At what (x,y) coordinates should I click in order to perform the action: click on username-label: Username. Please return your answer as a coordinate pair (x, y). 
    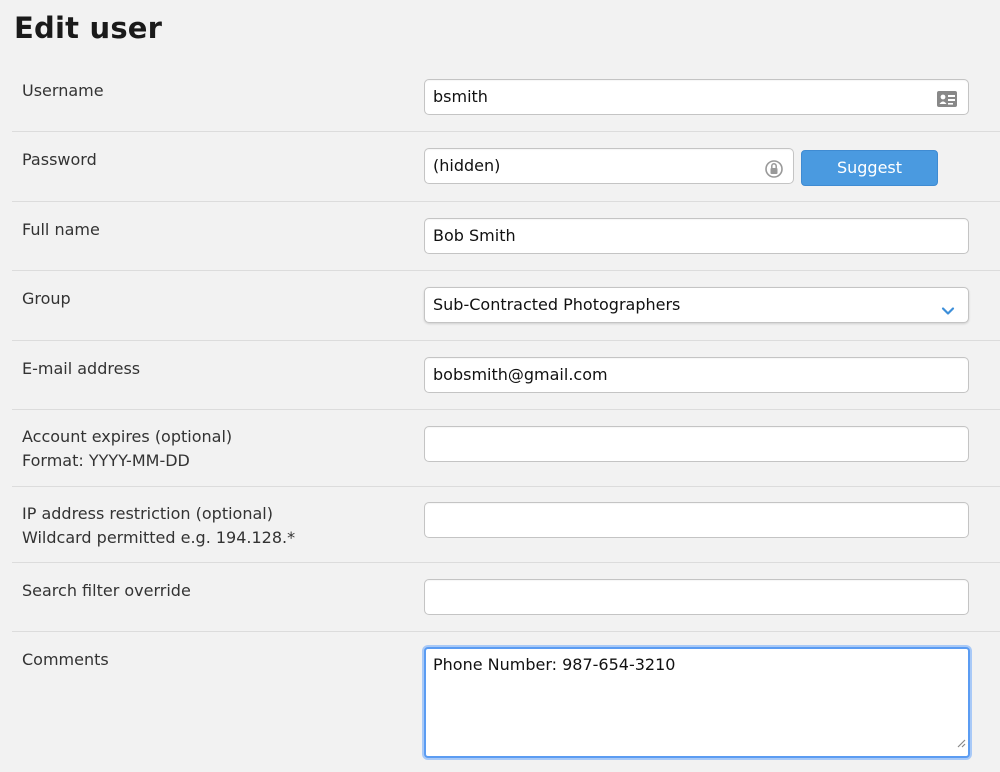
    Looking at the image, I should click on (63, 90).